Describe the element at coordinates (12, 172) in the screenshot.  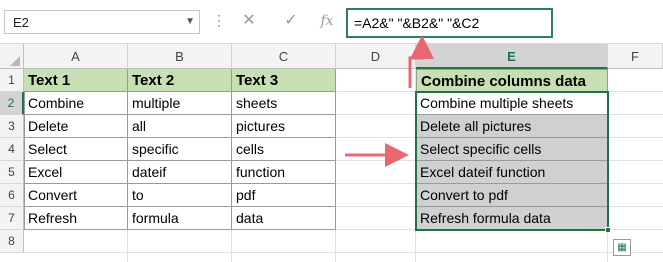
I see `row-header-5: 5` at that location.